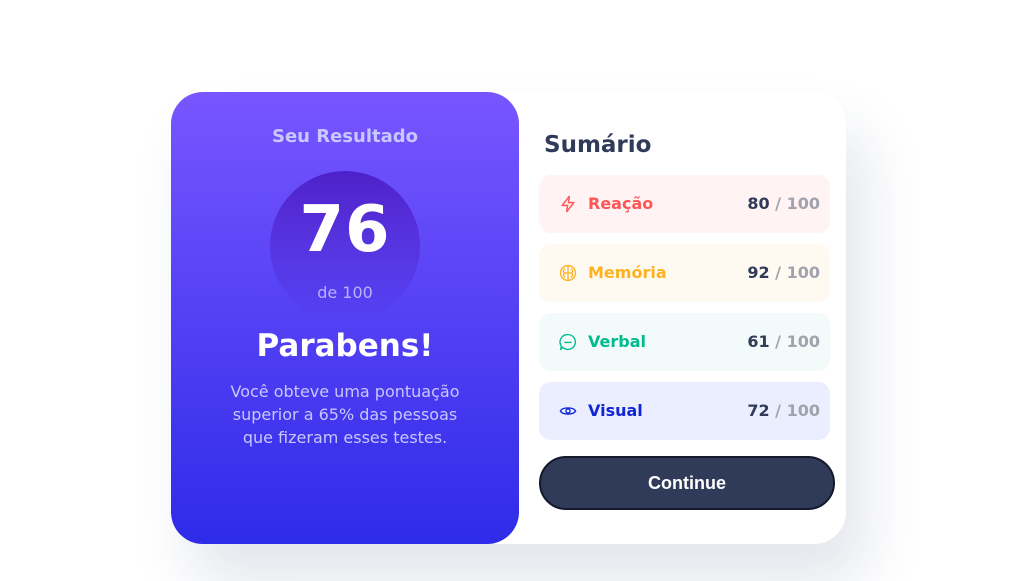 Image resolution: width=1013 pixels, height=581 pixels. What do you see at coordinates (684, 342) in the screenshot?
I see `summary-item-verbal: Verbal 61 / 100` at bounding box center [684, 342].